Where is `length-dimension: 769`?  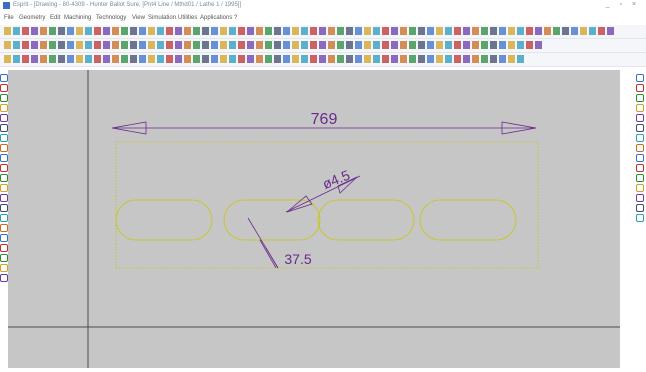 length-dimension: 769 is located at coordinates (324, 123).